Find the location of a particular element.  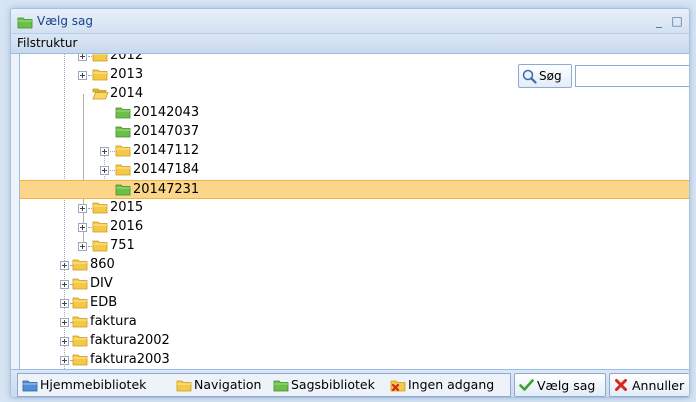

maximize-button: □ is located at coordinates (677, 21).